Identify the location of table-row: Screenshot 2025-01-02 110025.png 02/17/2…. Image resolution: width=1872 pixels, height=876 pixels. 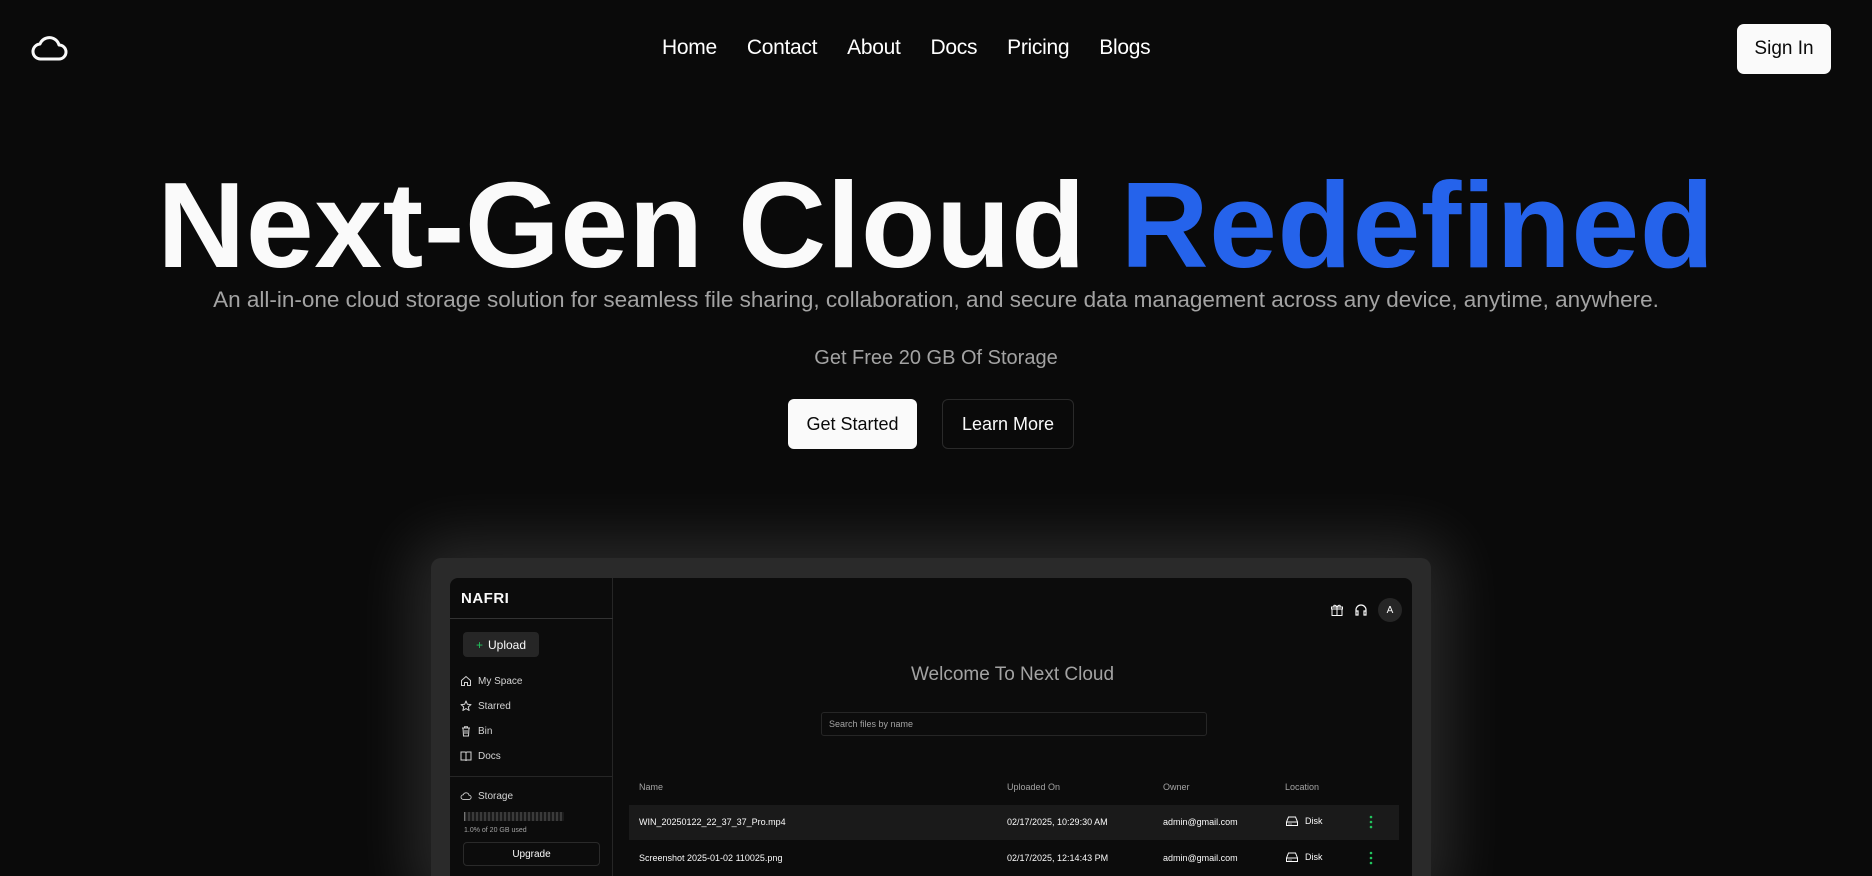
(1014, 858).